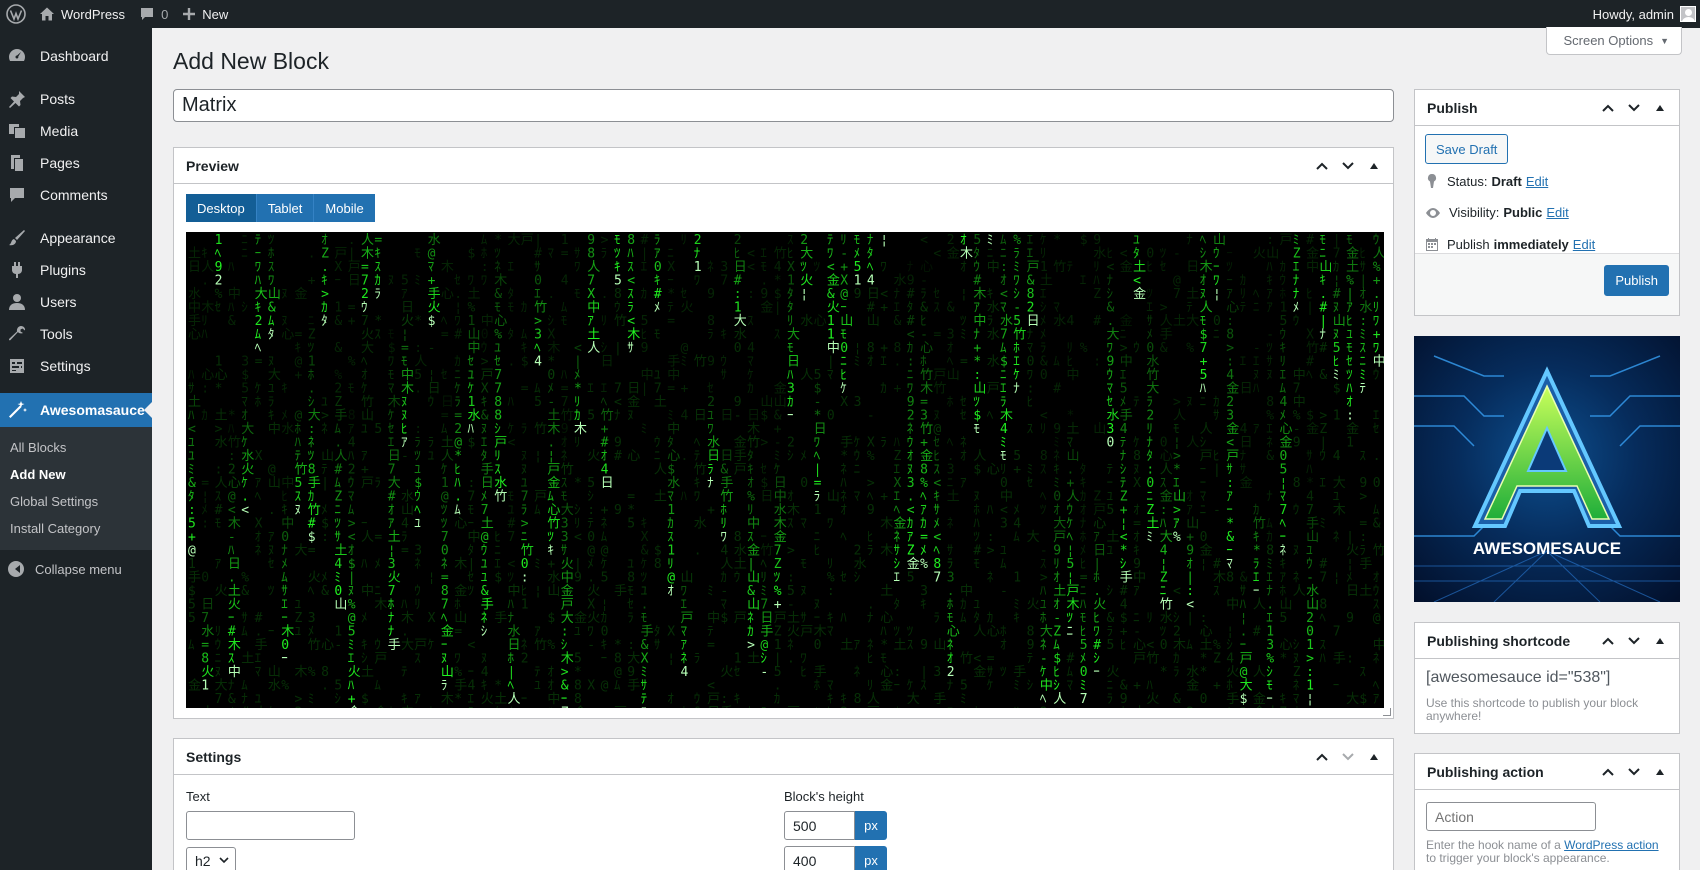  What do you see at coordinates (82, 14) in the screenshot?
I see `site-name-link: WordPress` at bounding box center [82, 14].